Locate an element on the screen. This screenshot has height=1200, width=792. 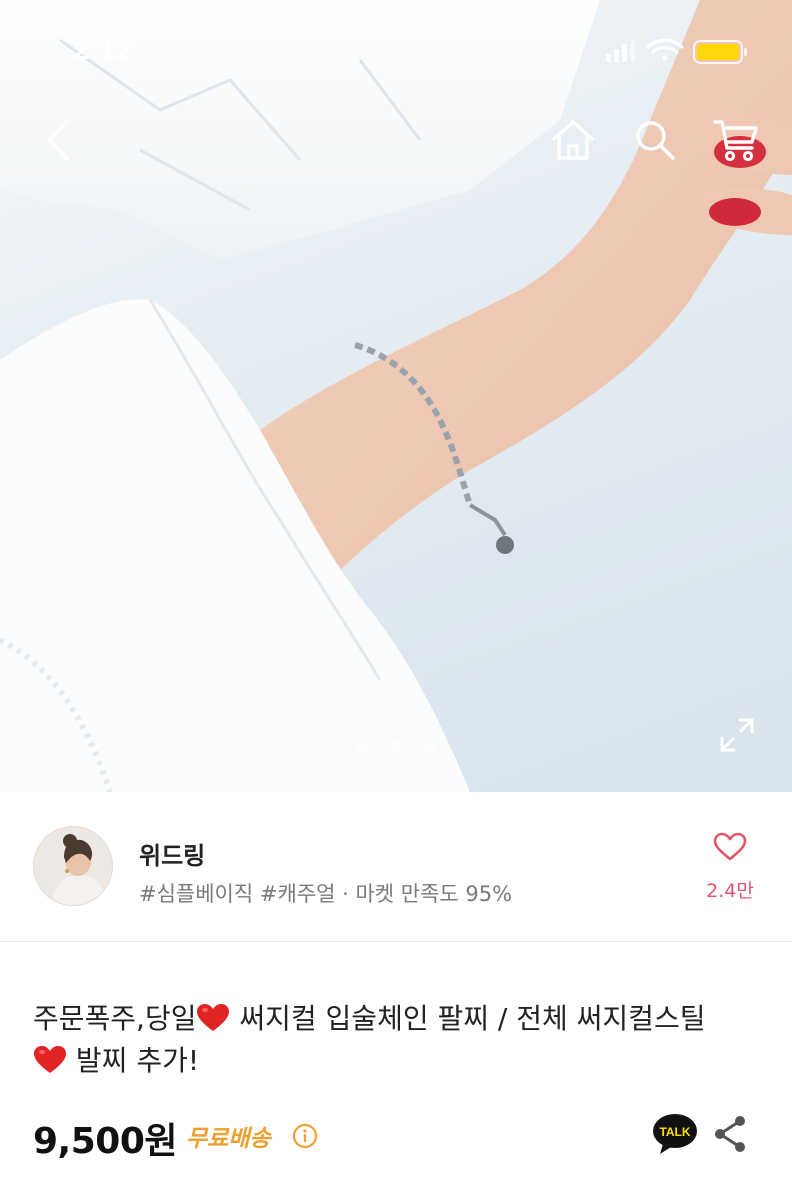
pager-dot-active is located at coordinates (396, 747).